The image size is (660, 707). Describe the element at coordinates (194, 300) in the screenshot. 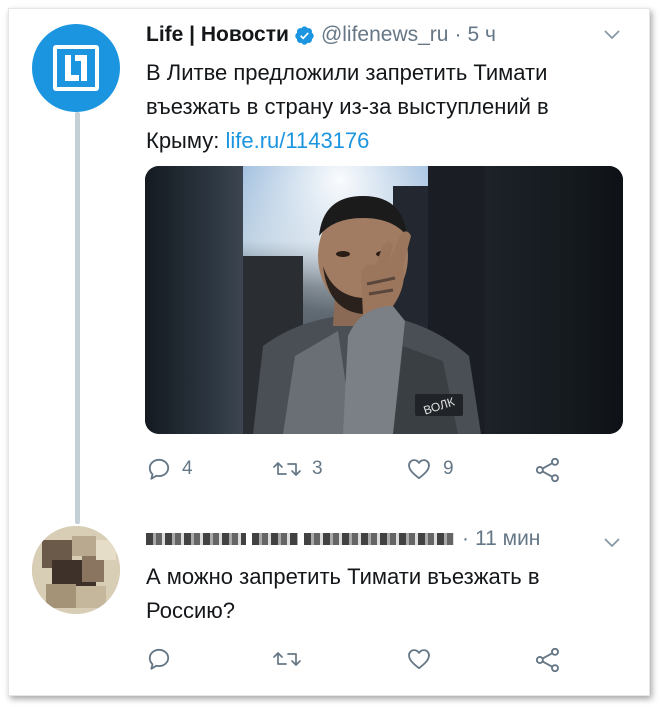

I see `media-blur-left` at that location.